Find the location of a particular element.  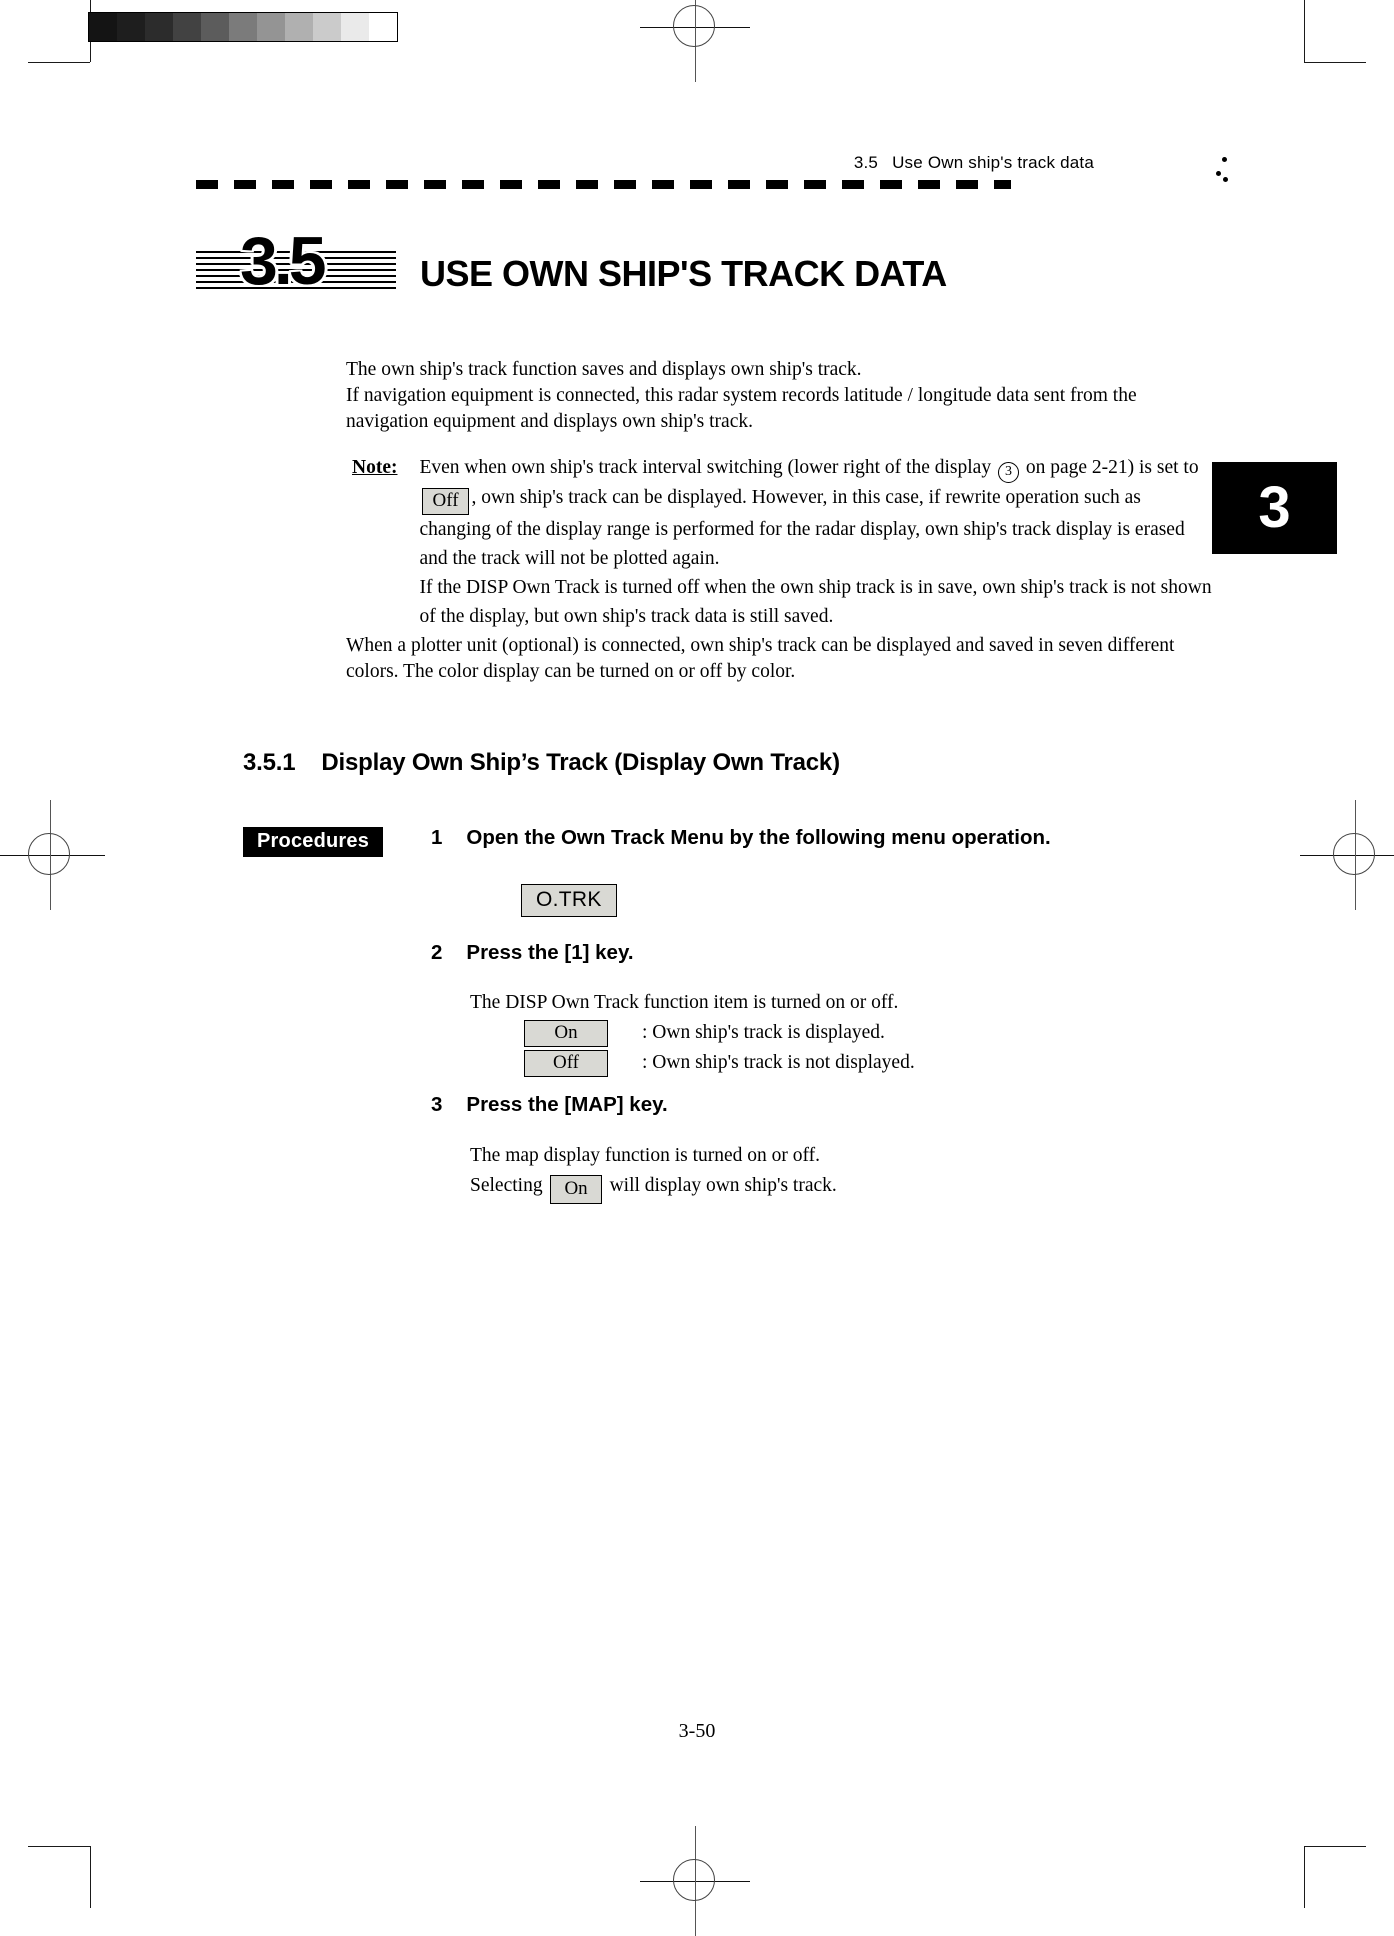

registration-mark-top is located at coordinates (695, 41).